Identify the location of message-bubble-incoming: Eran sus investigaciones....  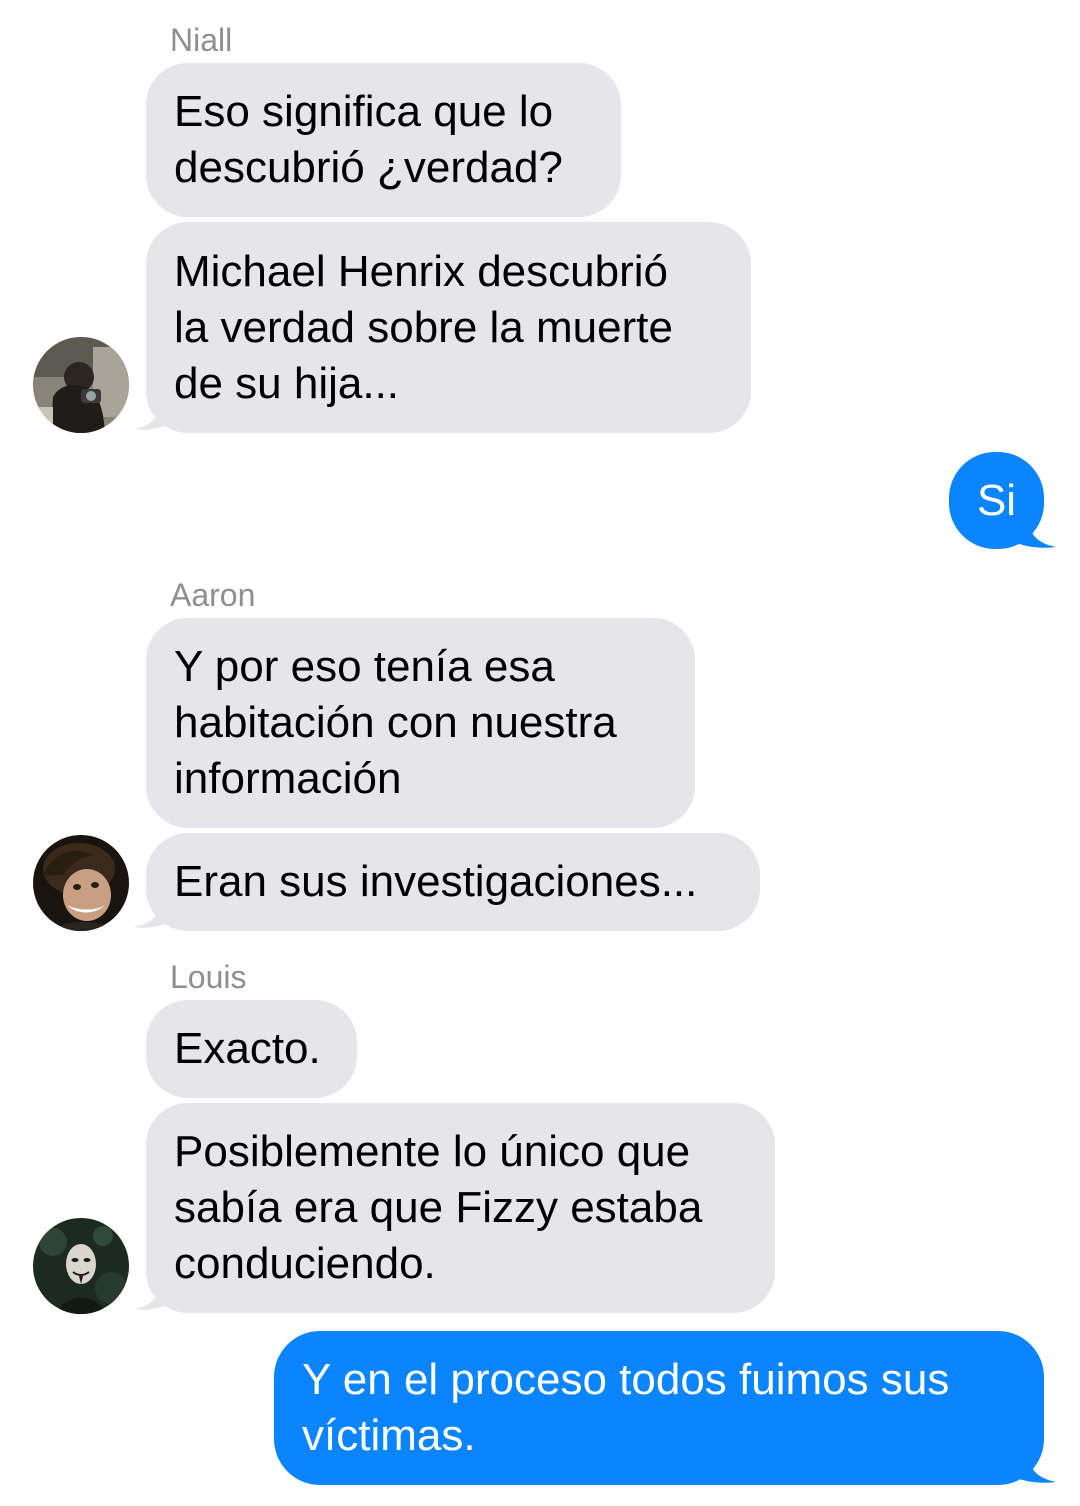
(453, 882).